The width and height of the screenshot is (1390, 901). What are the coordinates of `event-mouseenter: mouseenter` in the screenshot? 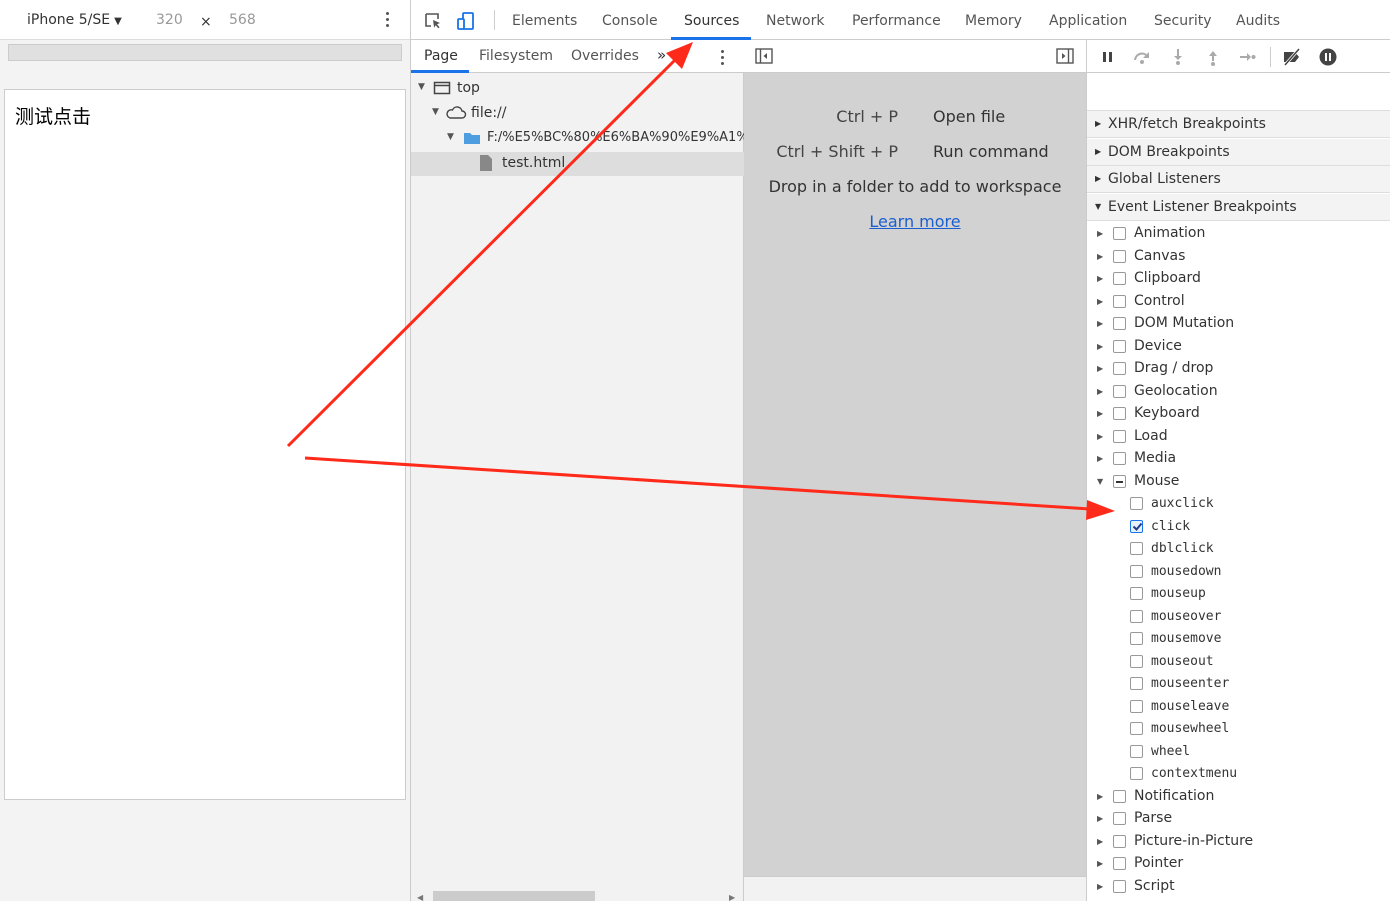 It's located at (1187, 685).